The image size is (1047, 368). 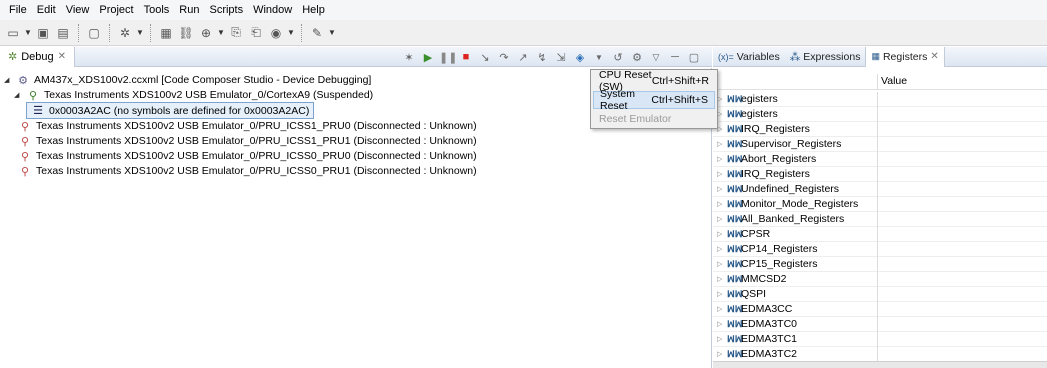 I want to click on value-column-header: Value, so click(x=894, y=81).